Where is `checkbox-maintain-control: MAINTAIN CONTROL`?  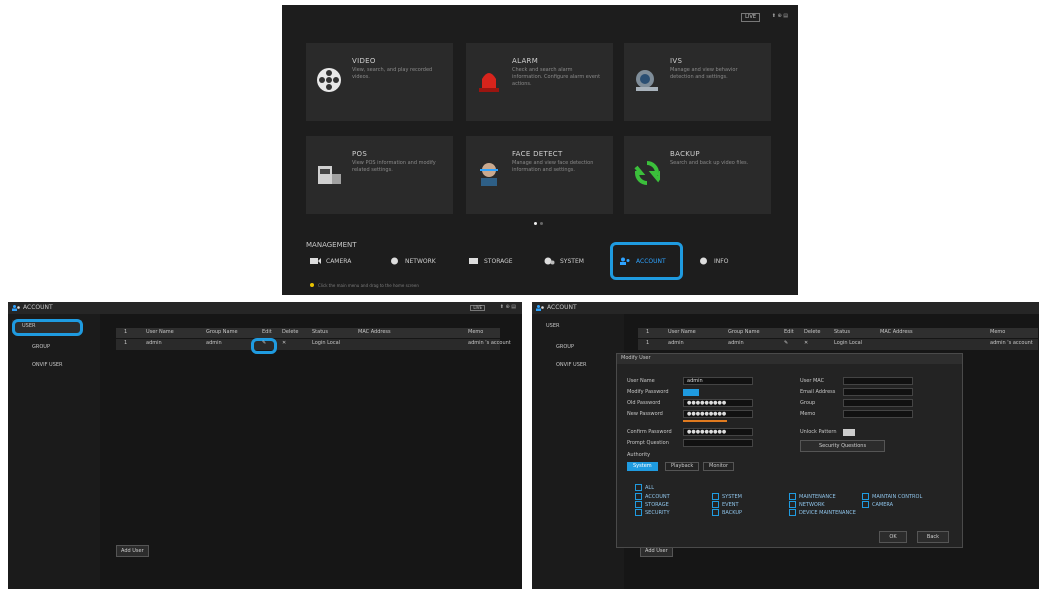 checkbox-maintain-control: MAINTAIN CONTROL is located at coordinates (892, 496).